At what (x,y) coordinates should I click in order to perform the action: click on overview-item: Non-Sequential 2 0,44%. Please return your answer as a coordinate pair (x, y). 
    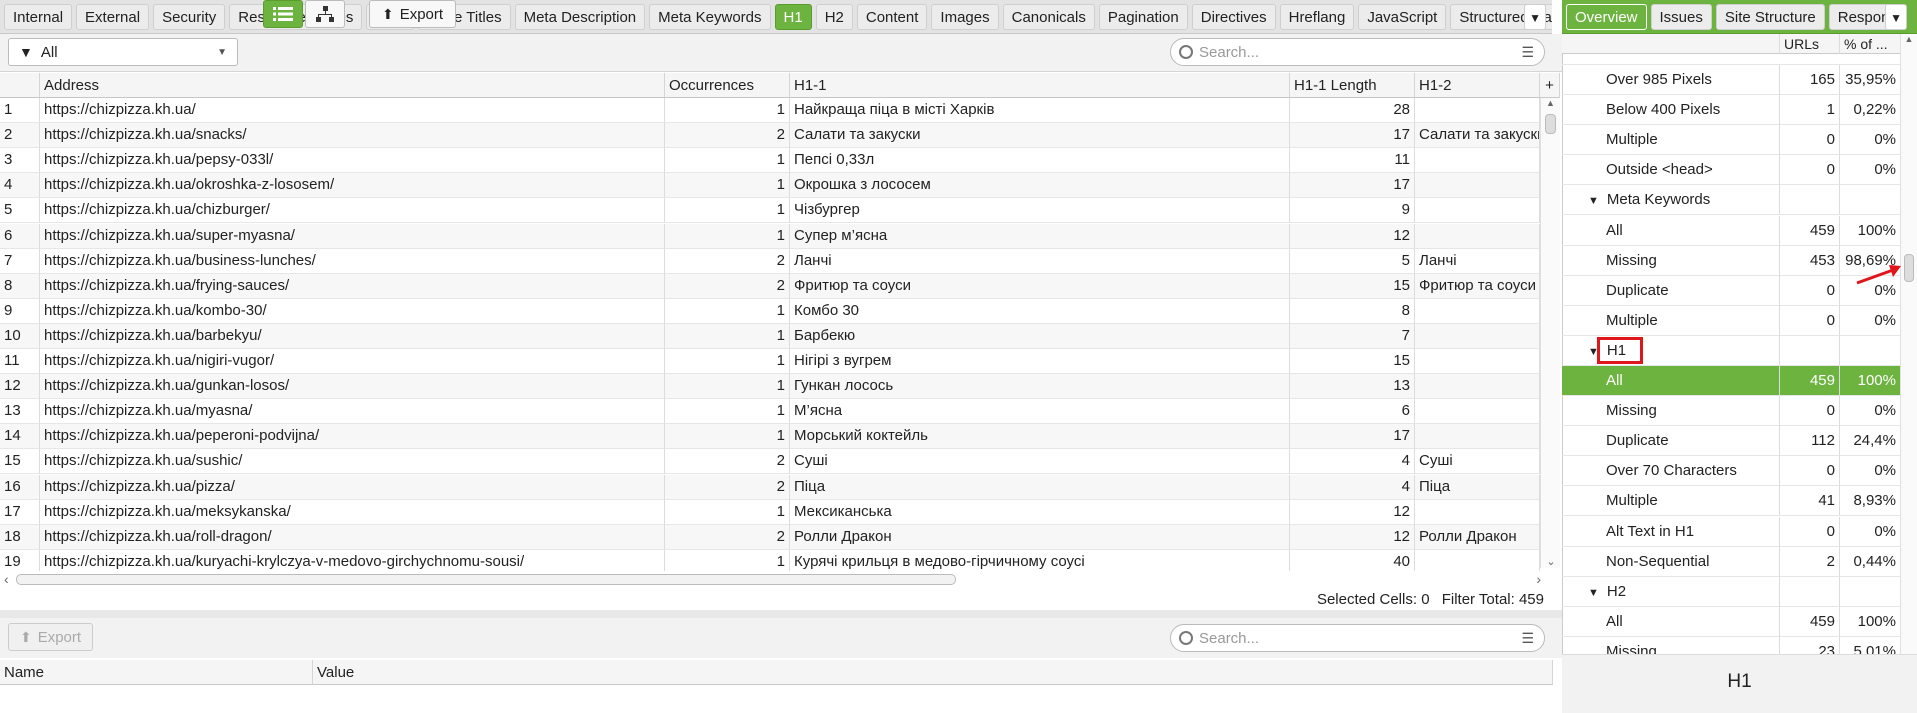
    Looking at the image, I should click on (1731, 561).